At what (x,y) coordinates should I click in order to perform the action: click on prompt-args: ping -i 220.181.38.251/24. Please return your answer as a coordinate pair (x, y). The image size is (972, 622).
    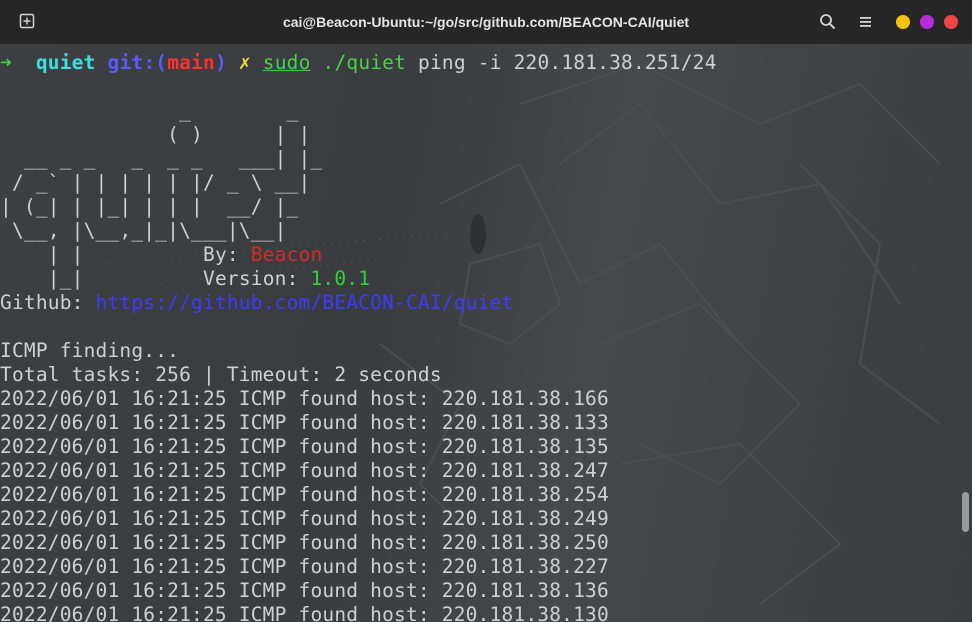
    Looking at the image, I should click on (567, 62).